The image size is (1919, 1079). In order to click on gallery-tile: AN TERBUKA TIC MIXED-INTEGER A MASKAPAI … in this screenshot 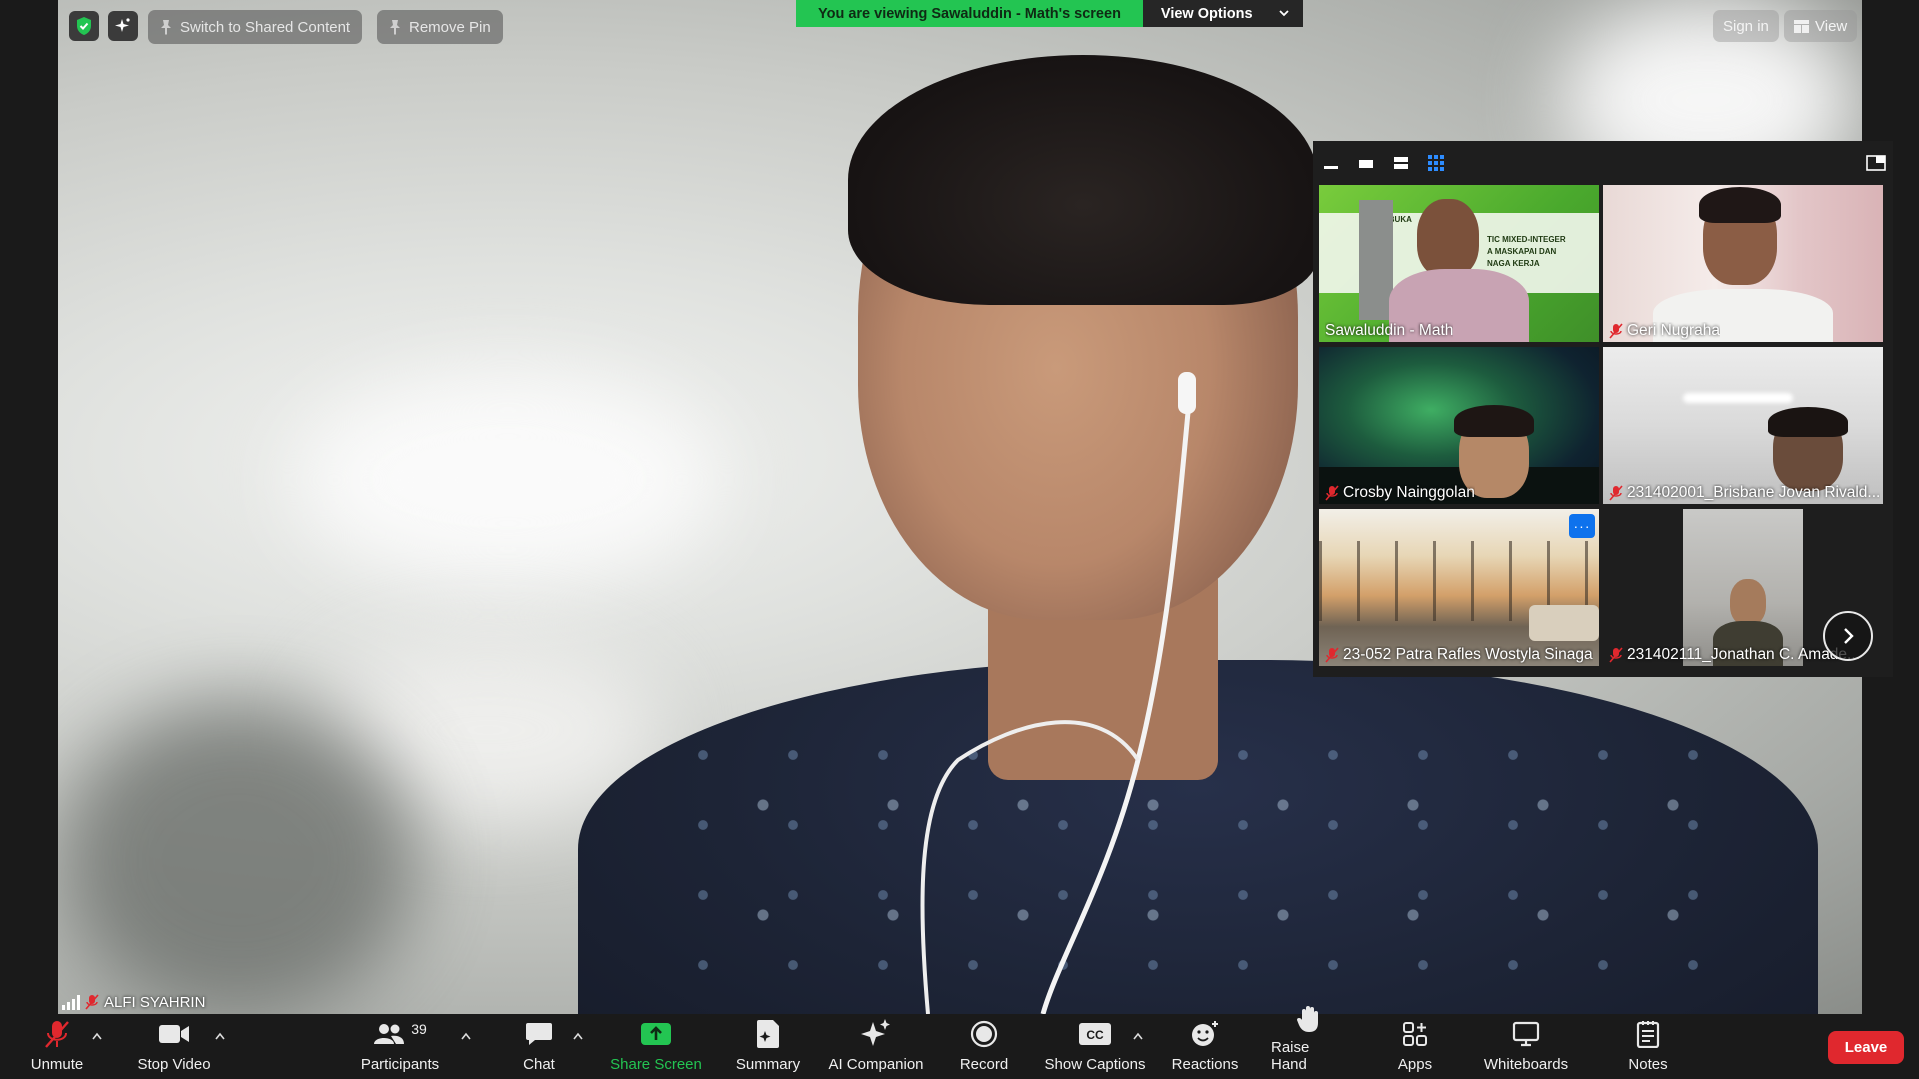, I will do `click(1459, 263)`.